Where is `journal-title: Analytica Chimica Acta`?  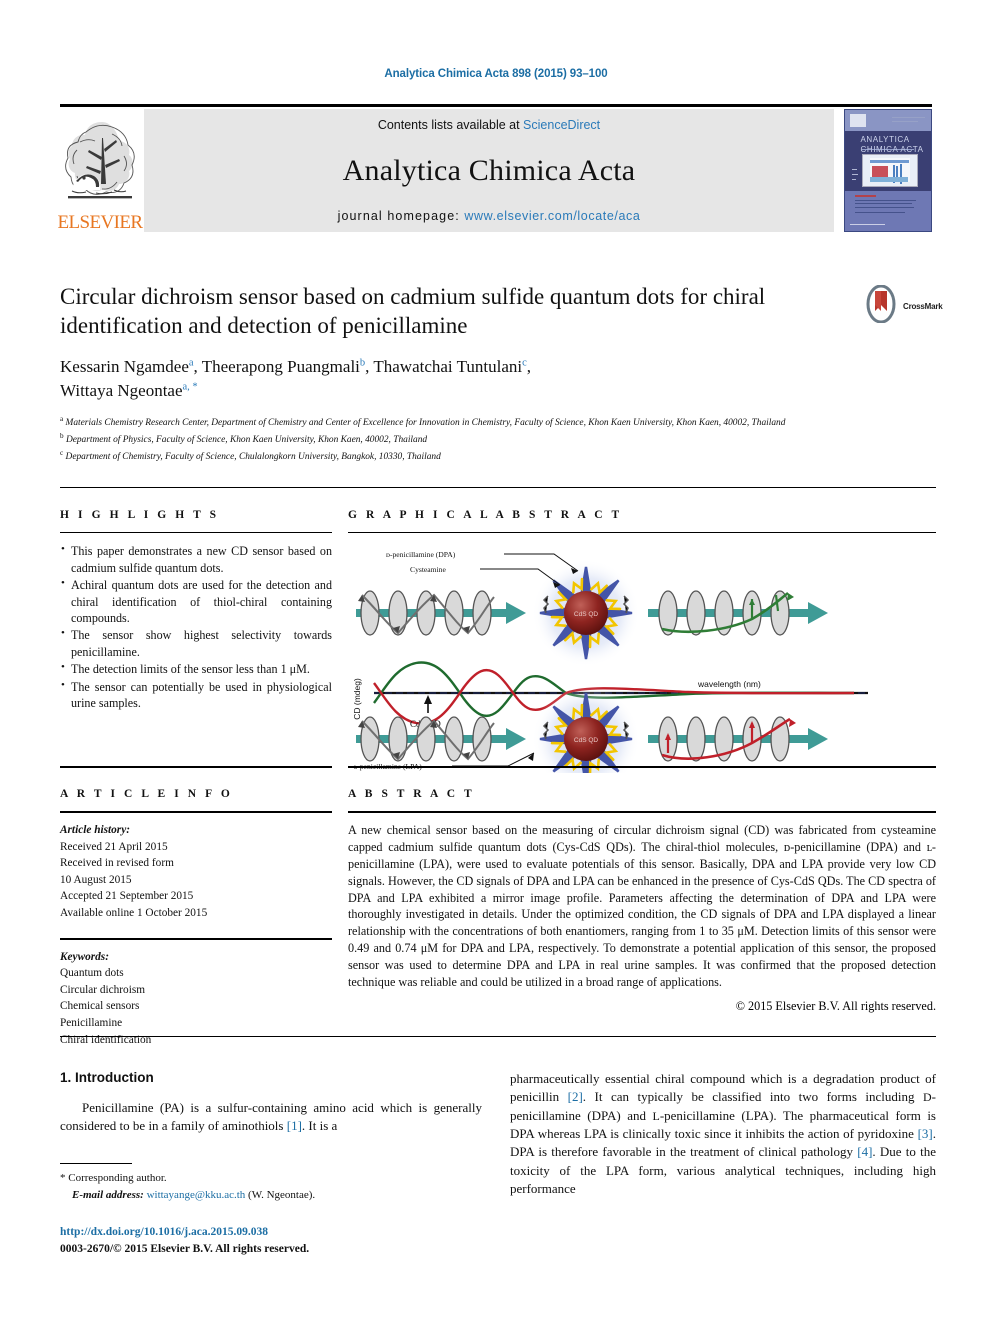
journal-title: Analytica Chimica Acta is located at coordinates (489, 170).